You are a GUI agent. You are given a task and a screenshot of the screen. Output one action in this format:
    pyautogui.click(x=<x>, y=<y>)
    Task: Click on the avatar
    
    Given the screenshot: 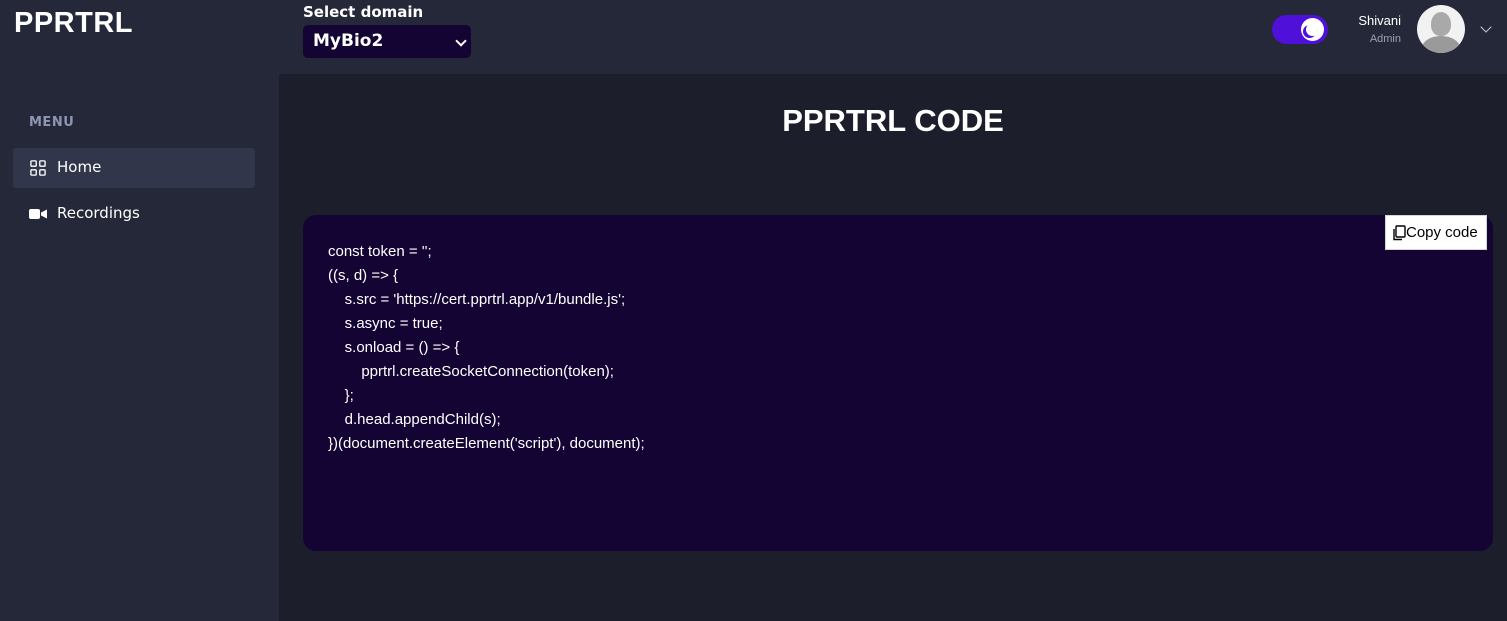 What is the action you would take?
    pyautogui.click(x=1441, y=29)
    